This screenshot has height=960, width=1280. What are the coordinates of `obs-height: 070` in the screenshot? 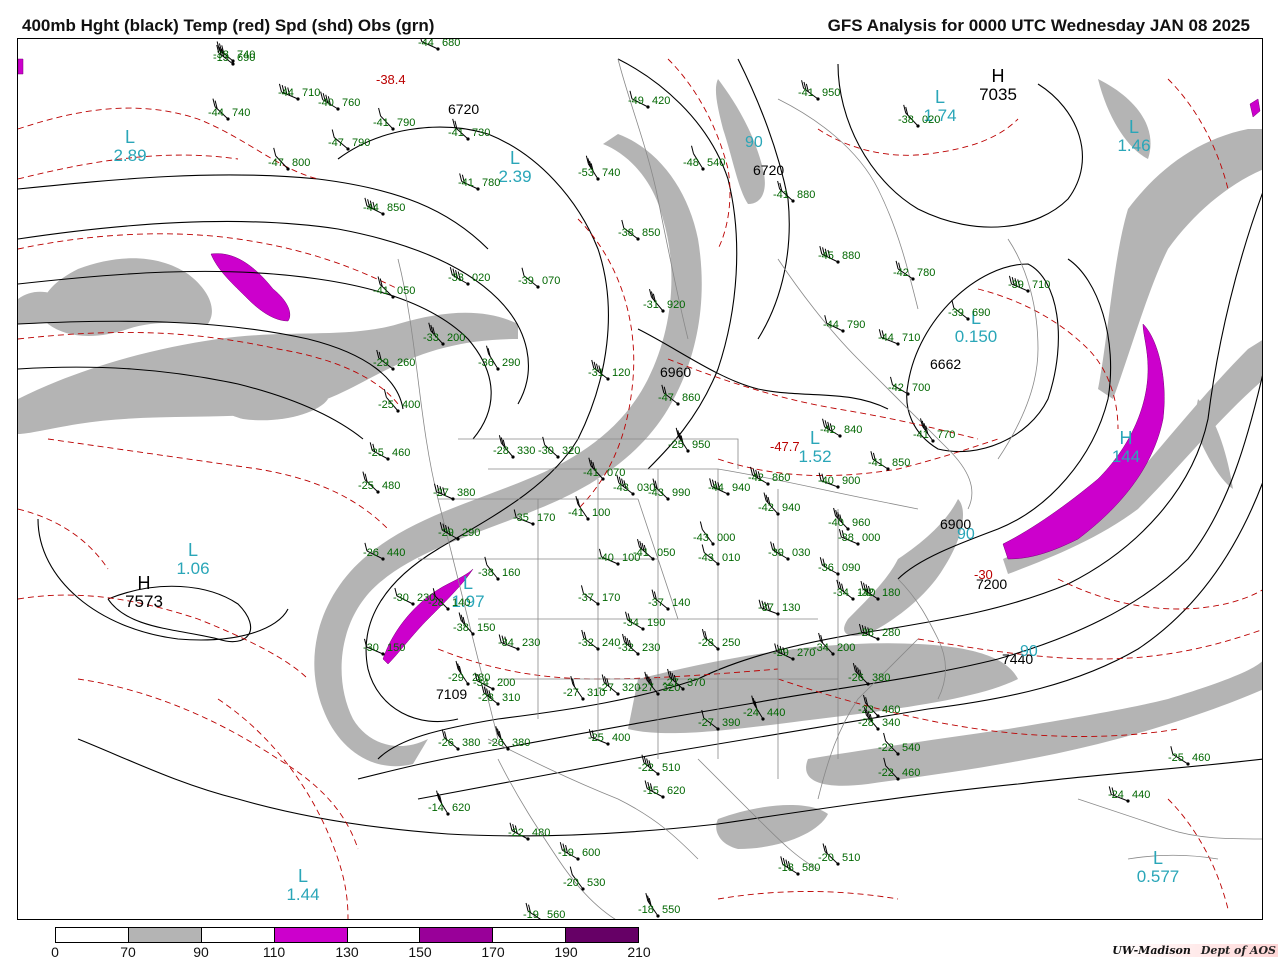 It's located at (551, 281).